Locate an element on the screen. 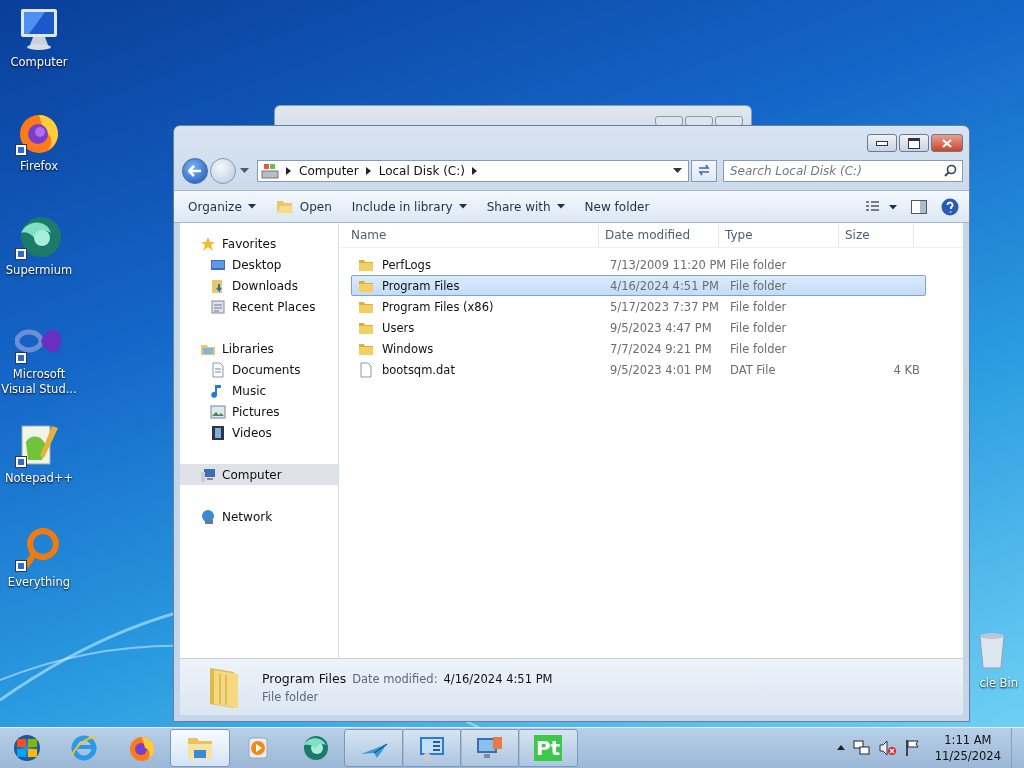  refresh-icon is located at coordinates (704, 169).